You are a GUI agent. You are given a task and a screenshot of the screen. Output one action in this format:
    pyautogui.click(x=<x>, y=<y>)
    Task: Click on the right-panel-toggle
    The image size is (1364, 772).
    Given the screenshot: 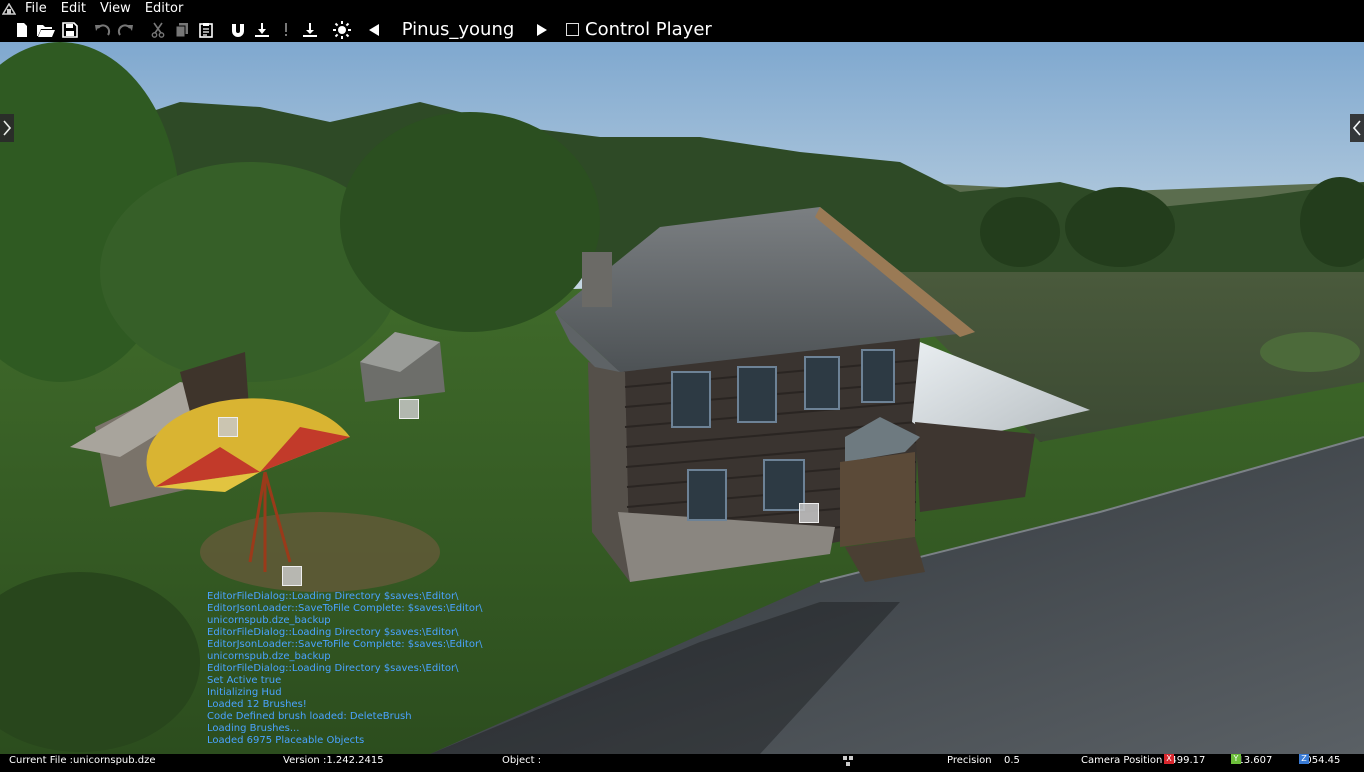 What is the action you would take?
    pyautogui.click(x=1357, y=128)
    